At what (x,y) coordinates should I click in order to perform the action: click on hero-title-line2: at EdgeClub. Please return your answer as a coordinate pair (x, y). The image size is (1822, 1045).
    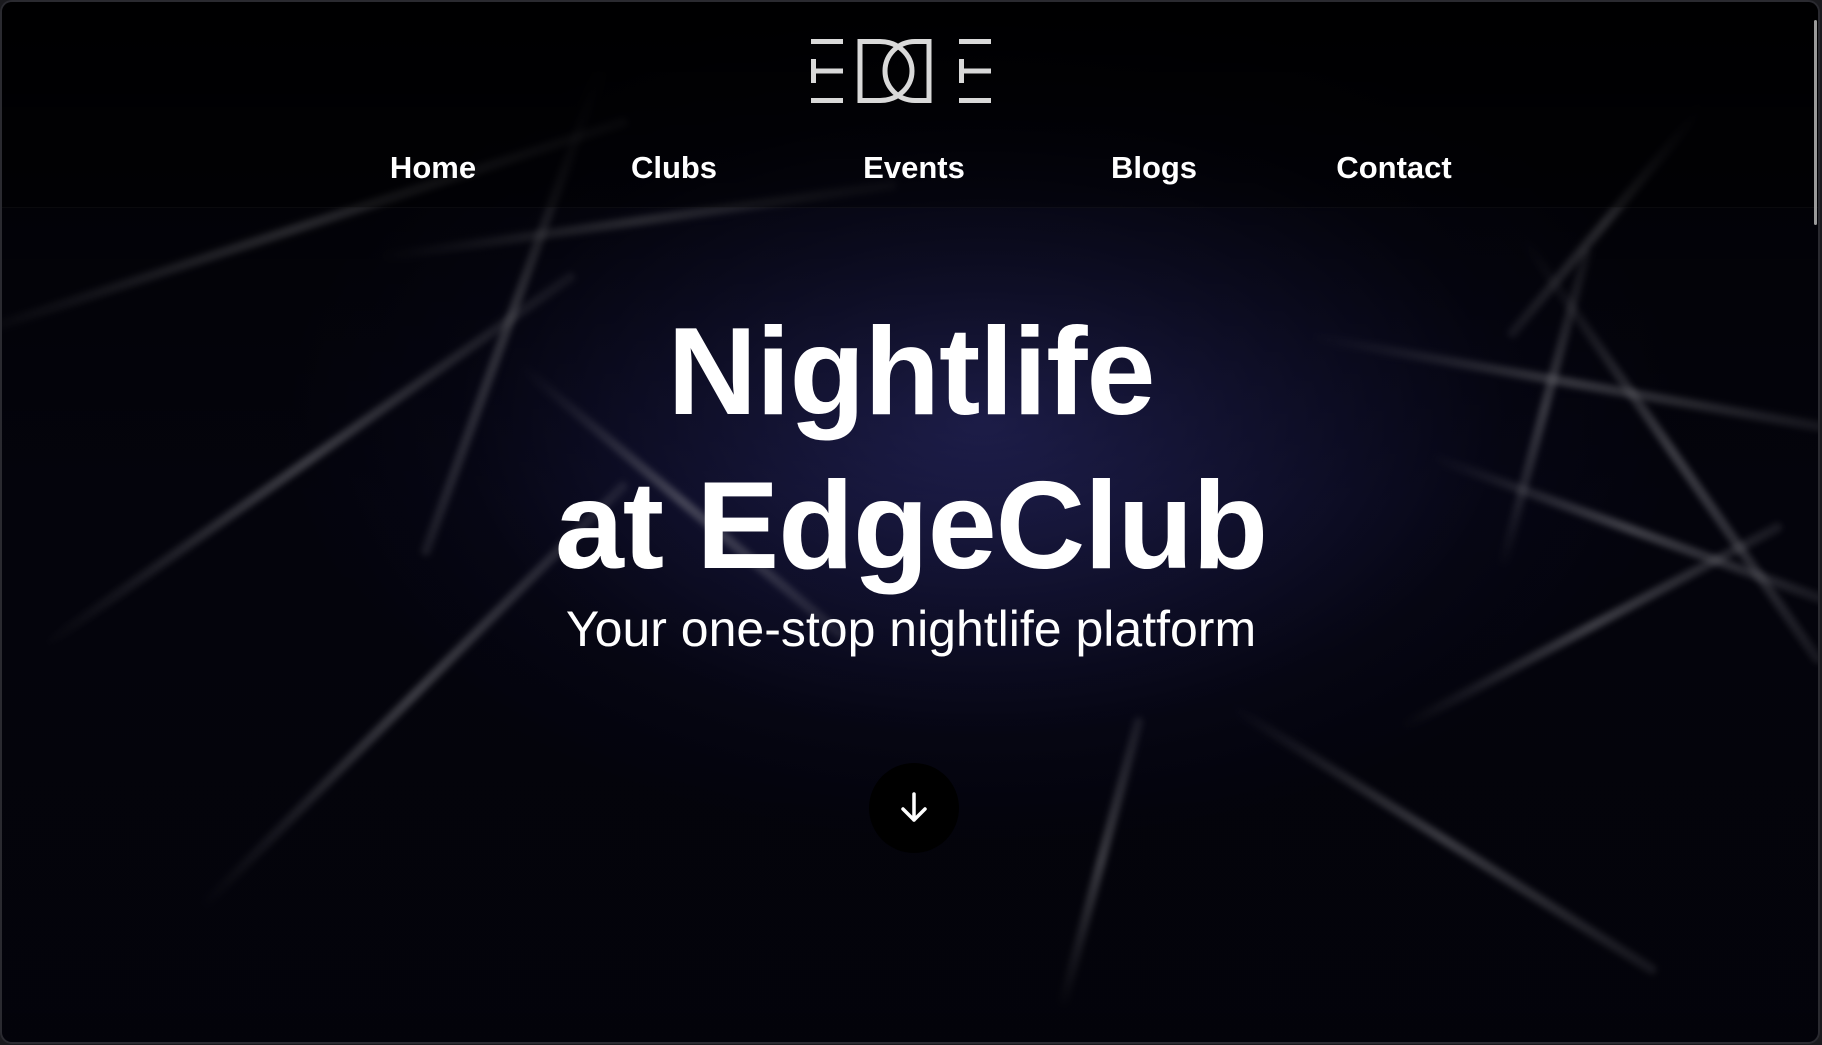
    Looking at the image, I should click on (911, 526).